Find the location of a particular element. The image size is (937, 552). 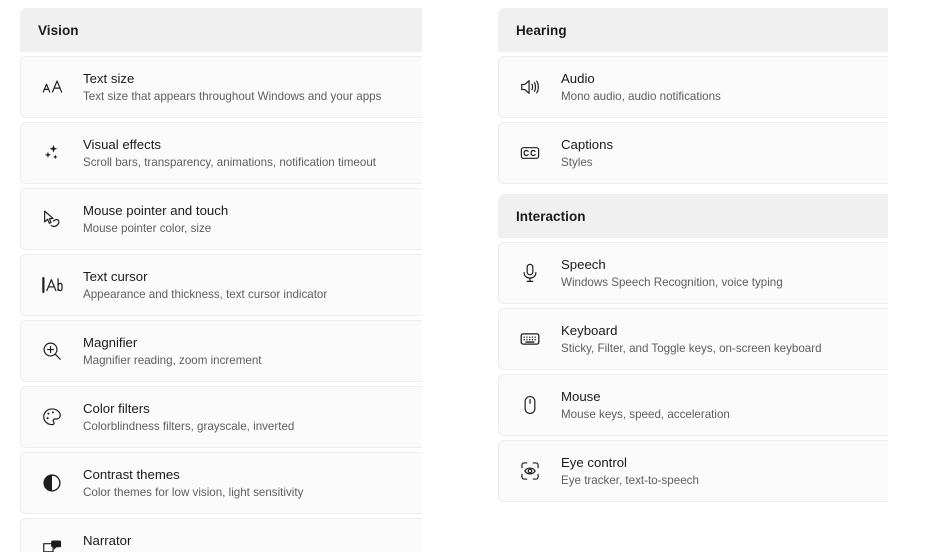

section-header-vision: Vision is located at coordinates (221, 30).